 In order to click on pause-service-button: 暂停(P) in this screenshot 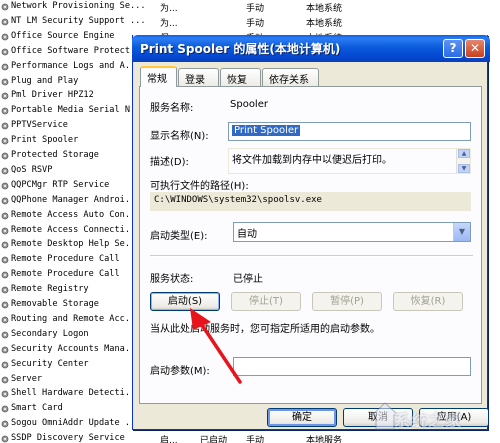, I will do `click(347, 301)`.